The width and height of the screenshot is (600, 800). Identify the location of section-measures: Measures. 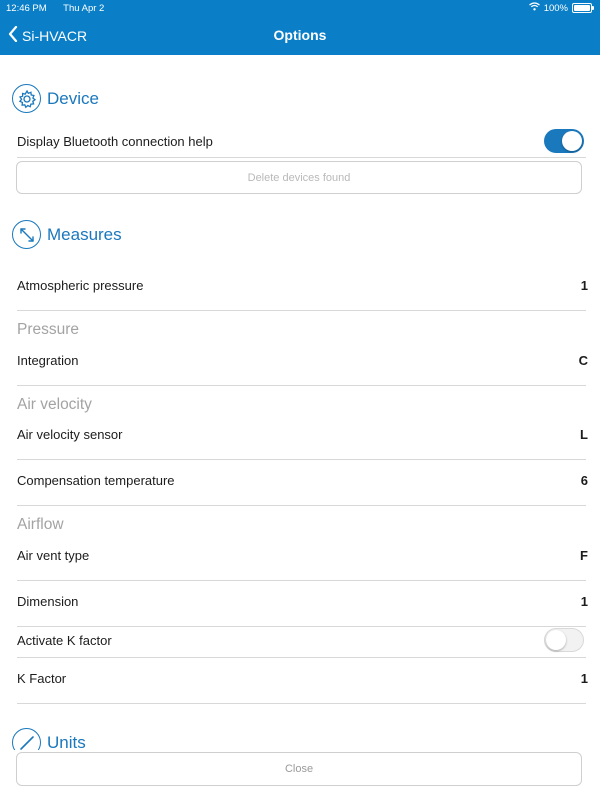
(67, 234).